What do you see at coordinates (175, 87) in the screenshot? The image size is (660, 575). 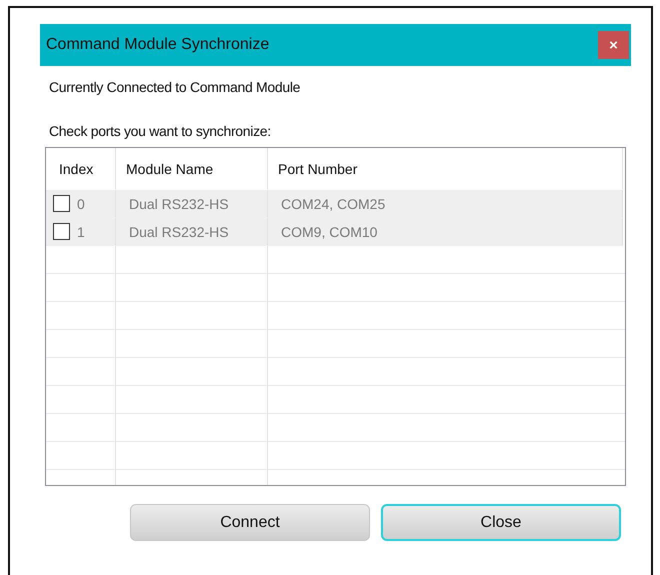 I see `status-text: Currently Connected to Command Module` at bounding box center [175, 87].